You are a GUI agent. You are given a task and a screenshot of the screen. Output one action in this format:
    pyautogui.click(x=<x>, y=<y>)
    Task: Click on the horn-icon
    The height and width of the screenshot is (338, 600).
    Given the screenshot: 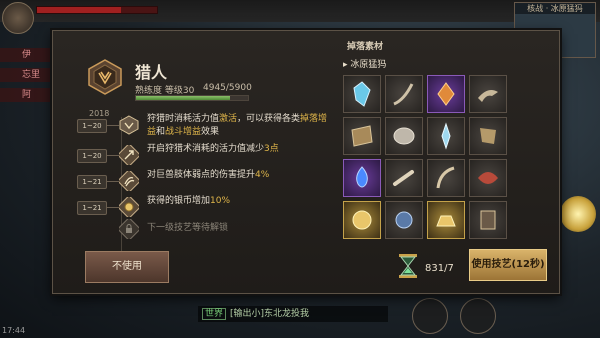 What is the action you would take?
    pyautogui.click(x=445, y=177)
    